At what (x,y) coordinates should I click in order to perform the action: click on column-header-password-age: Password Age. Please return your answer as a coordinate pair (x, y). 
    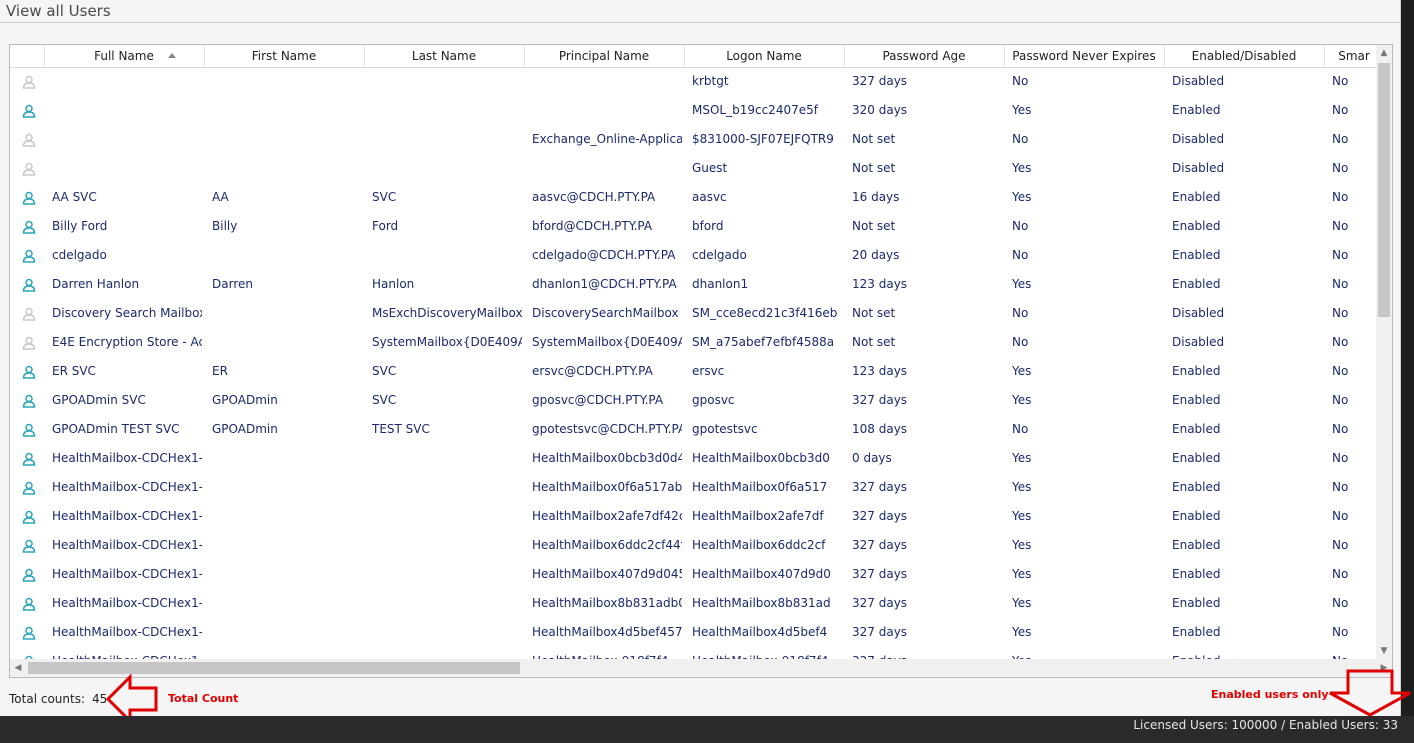
    Looking at the image, I should click on (924, 56).